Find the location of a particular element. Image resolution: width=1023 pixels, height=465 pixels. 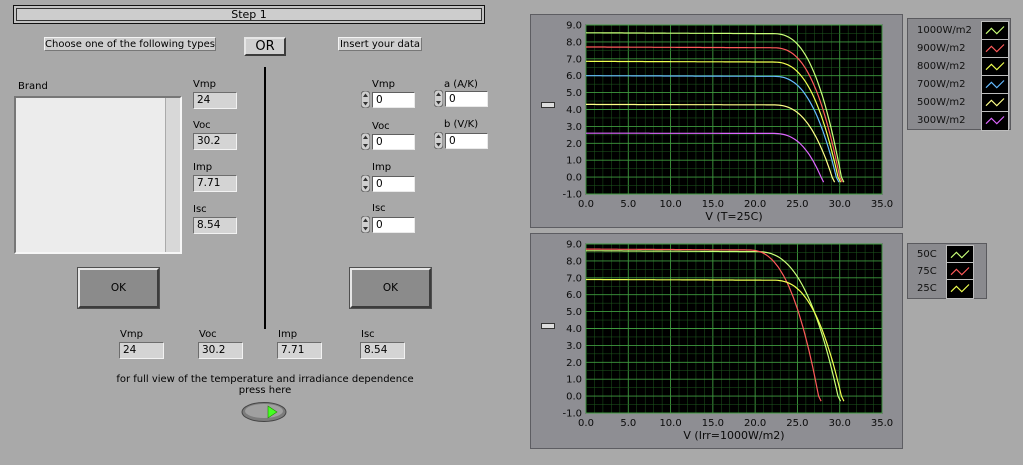

spec-voc-label: Voc is located at coordinates (202, 125).